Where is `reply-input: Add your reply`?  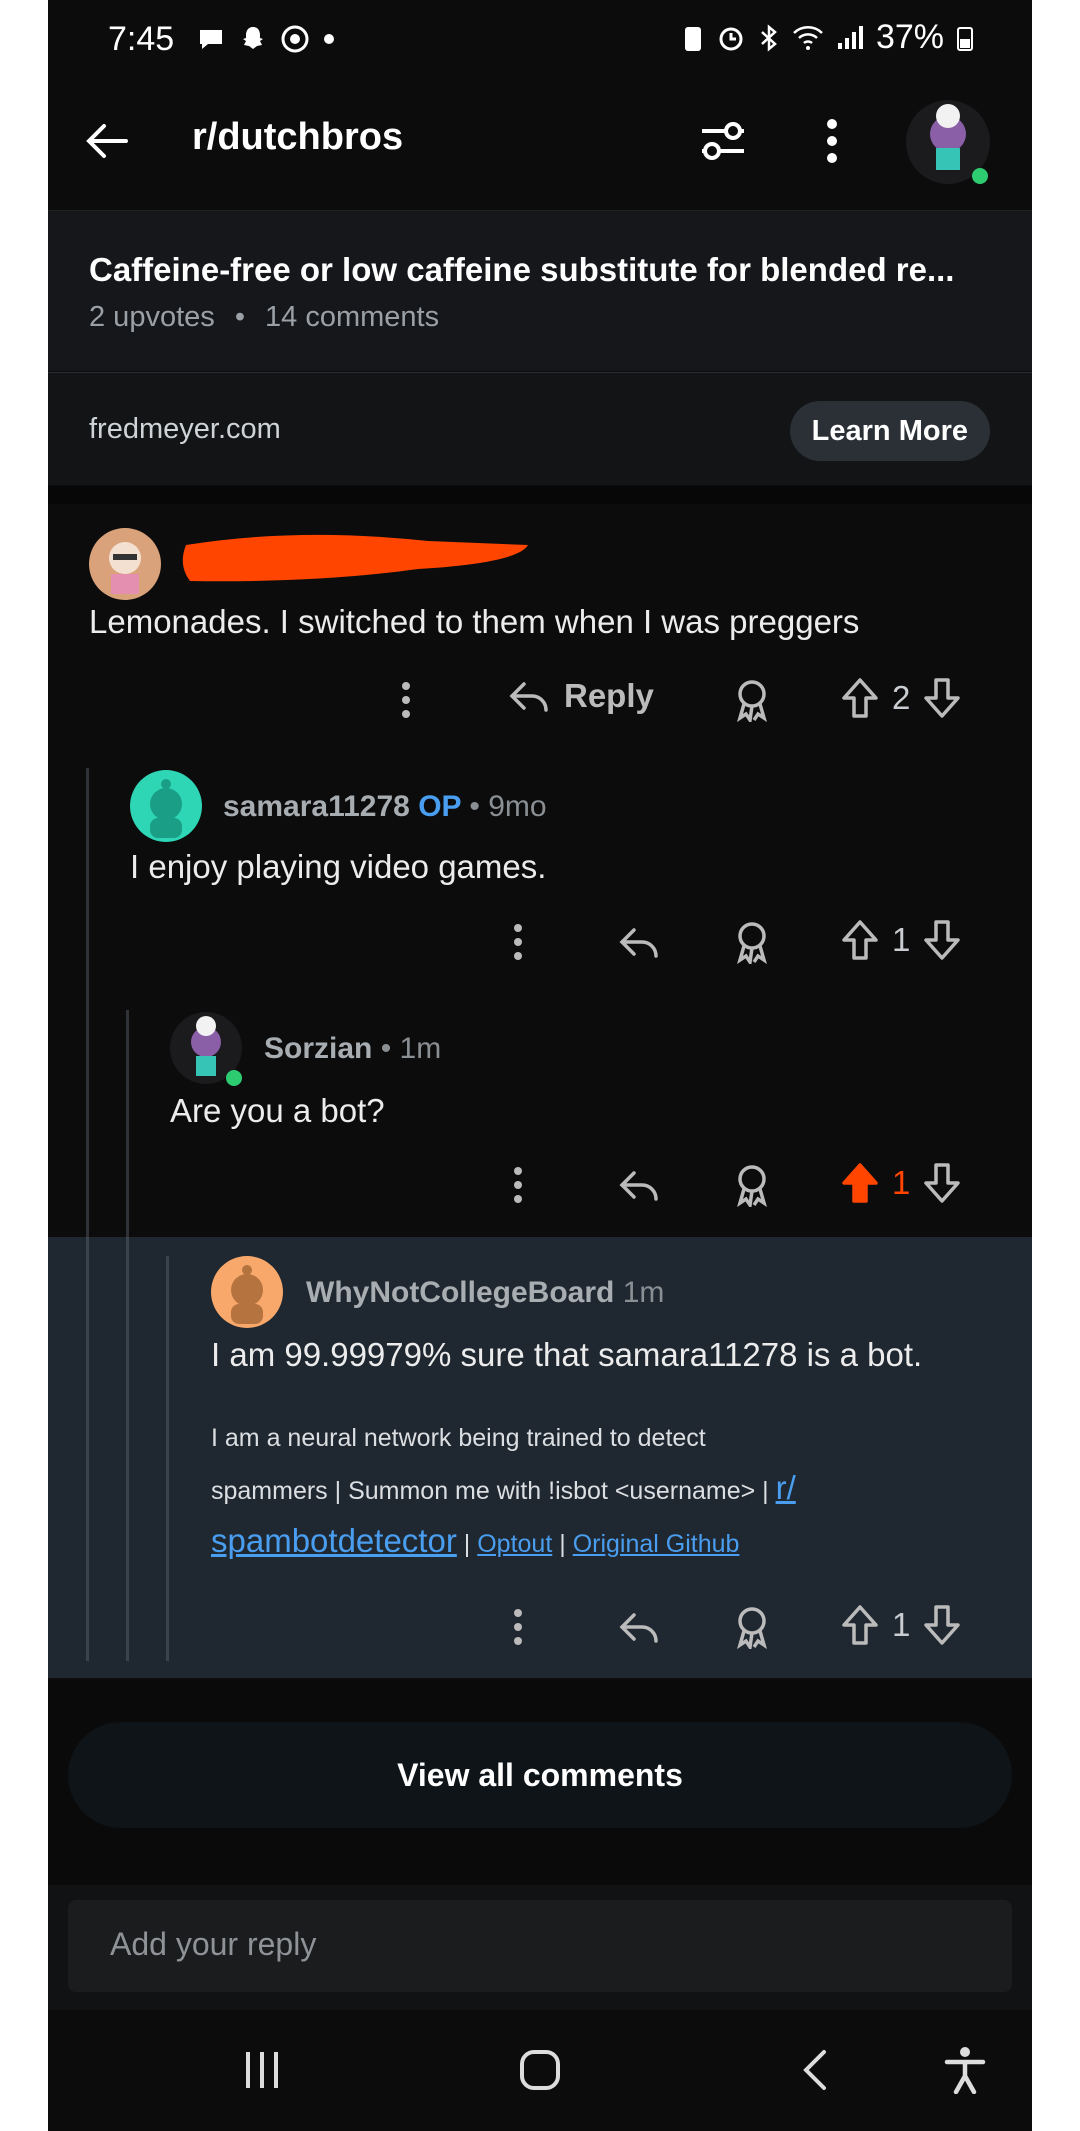 reply-input: Add your reply is located at coordinates (540, 1946).